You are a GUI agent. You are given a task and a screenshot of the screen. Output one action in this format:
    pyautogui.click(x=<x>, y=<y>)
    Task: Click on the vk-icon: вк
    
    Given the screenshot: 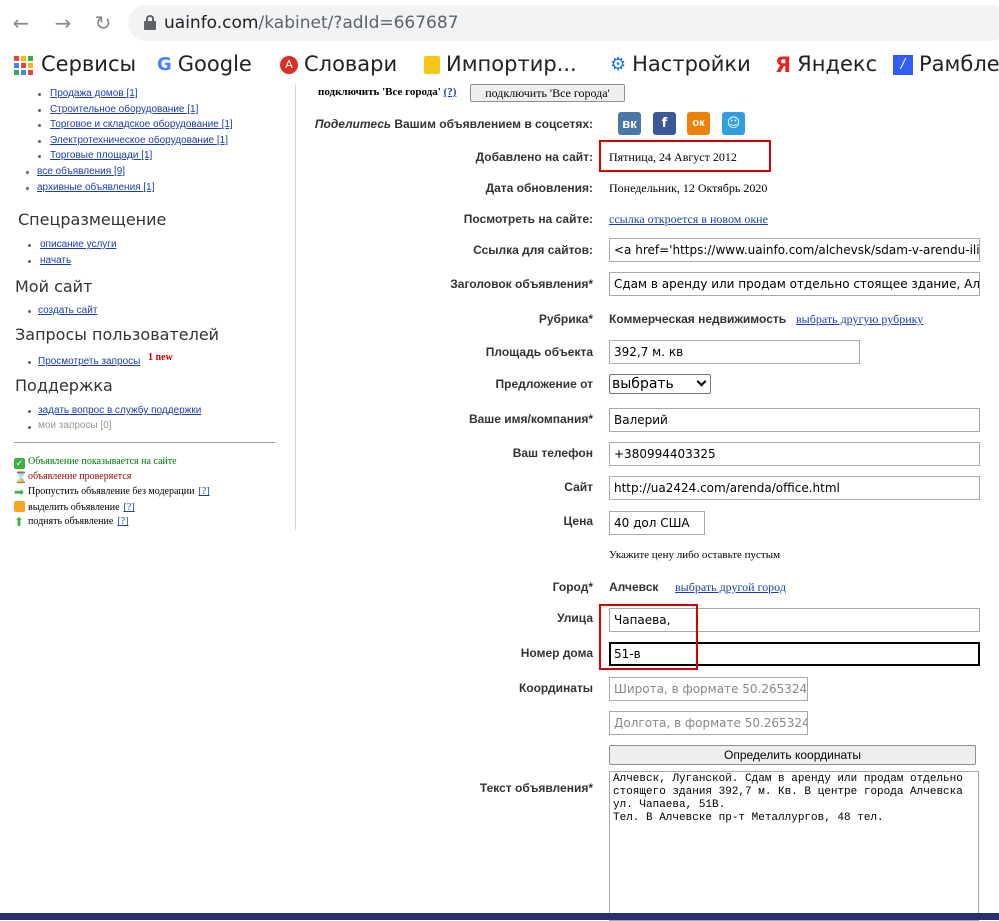 What is the action you would take?
    pyautogui.click(x=629, y=123)
    